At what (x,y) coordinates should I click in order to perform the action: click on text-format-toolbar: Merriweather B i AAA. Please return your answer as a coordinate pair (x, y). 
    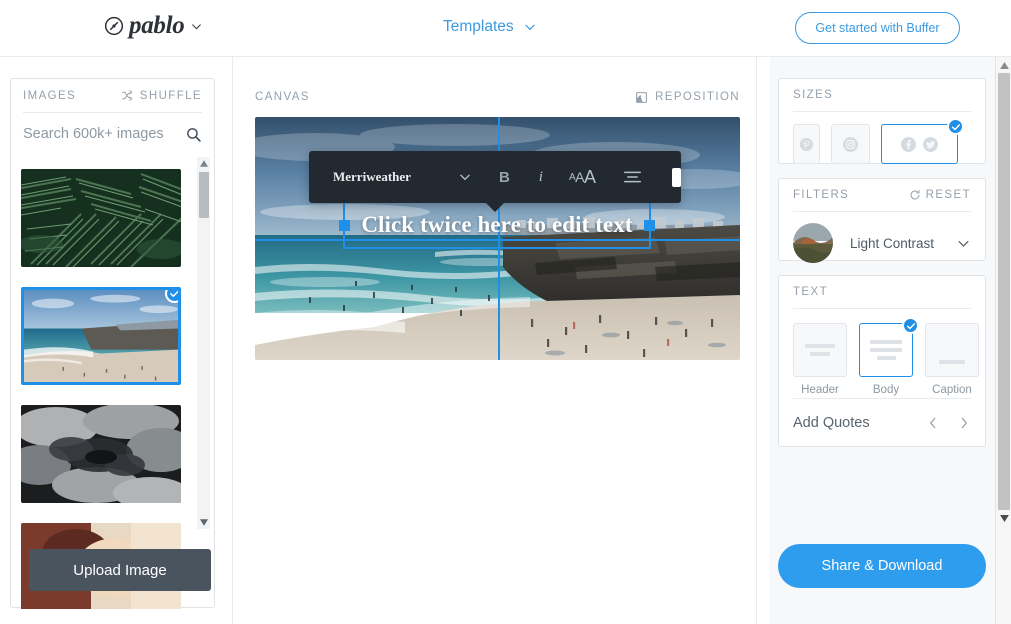
    Looking at the image, I should click on (495, 181).